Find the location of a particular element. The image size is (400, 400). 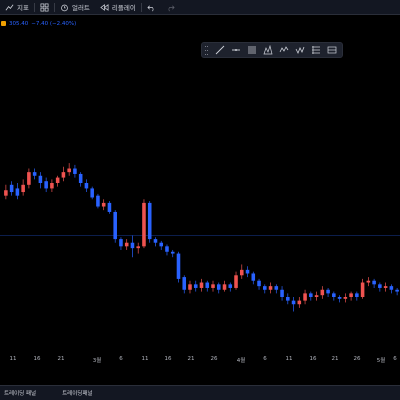

parallel-channel-icon is located at coordinates (315, 50).